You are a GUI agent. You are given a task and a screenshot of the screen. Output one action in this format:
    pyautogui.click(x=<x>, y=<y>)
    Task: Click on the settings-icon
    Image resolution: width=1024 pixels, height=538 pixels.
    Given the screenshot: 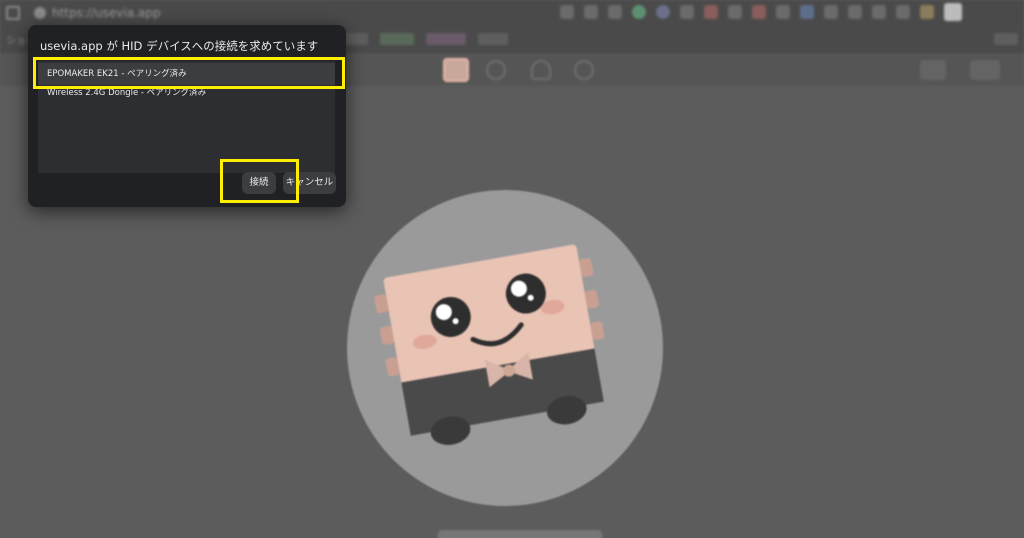 What is the action you would take?
    pyautogui.click(x=584, y=70)
    